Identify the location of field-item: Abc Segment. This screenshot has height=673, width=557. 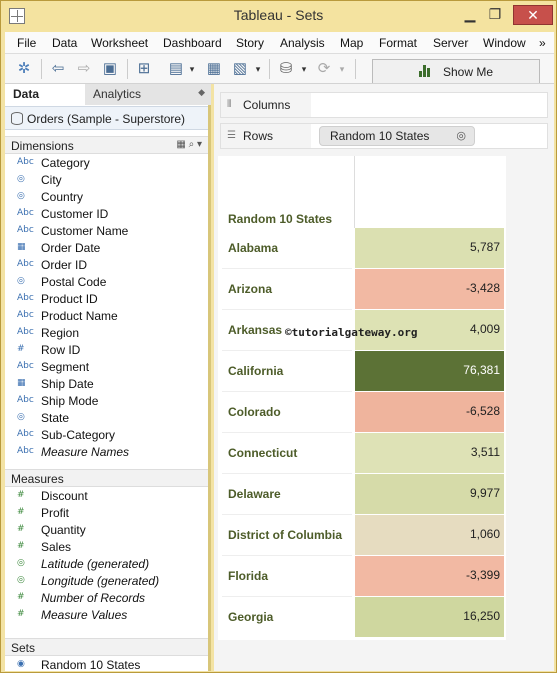
(105, 367).